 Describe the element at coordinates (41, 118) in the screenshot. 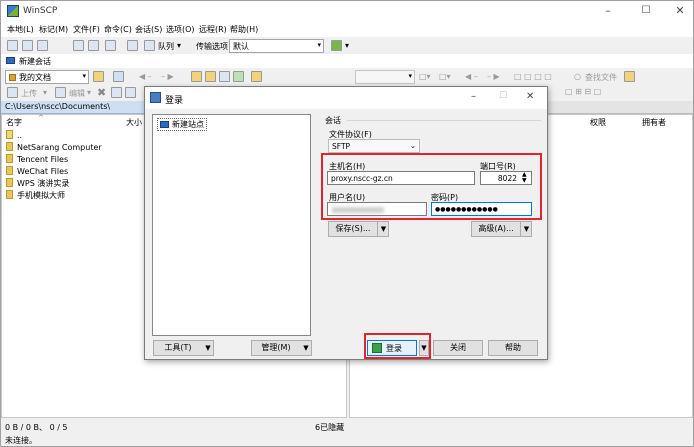

I see `sort-asc-icon: ^` at that location.